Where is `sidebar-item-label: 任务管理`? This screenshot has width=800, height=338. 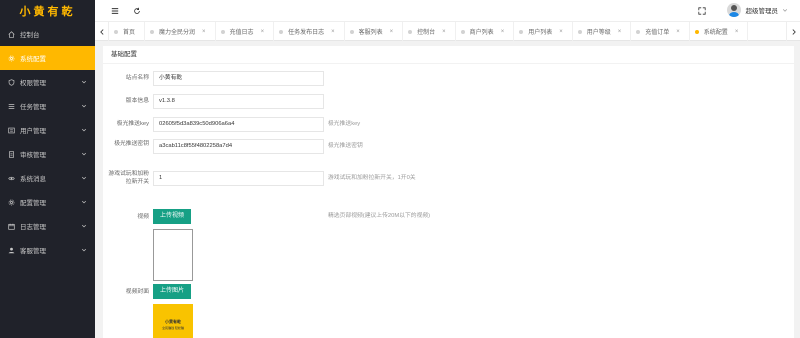 sidebar-item-label: 任务管理 is located at coordinates (33, 107).